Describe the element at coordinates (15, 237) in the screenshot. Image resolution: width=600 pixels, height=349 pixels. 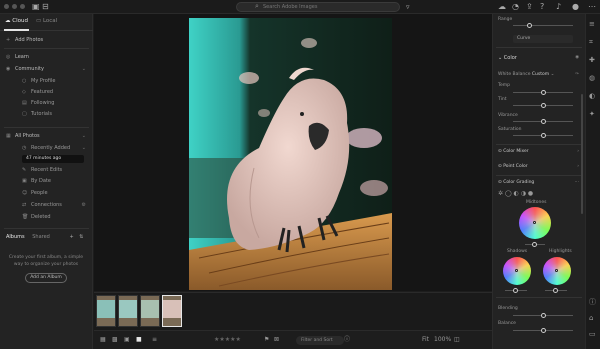
I see `tab-albums: Albums` at that location.